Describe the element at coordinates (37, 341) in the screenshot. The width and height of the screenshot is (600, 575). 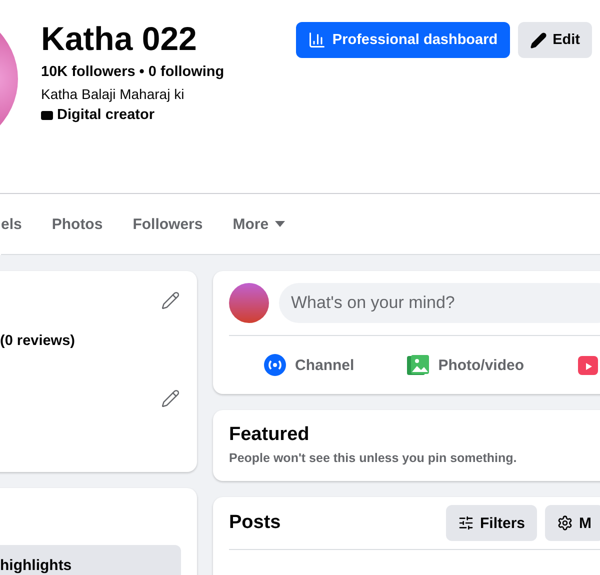
I see `rating-text: (0 reviews)` at that location.